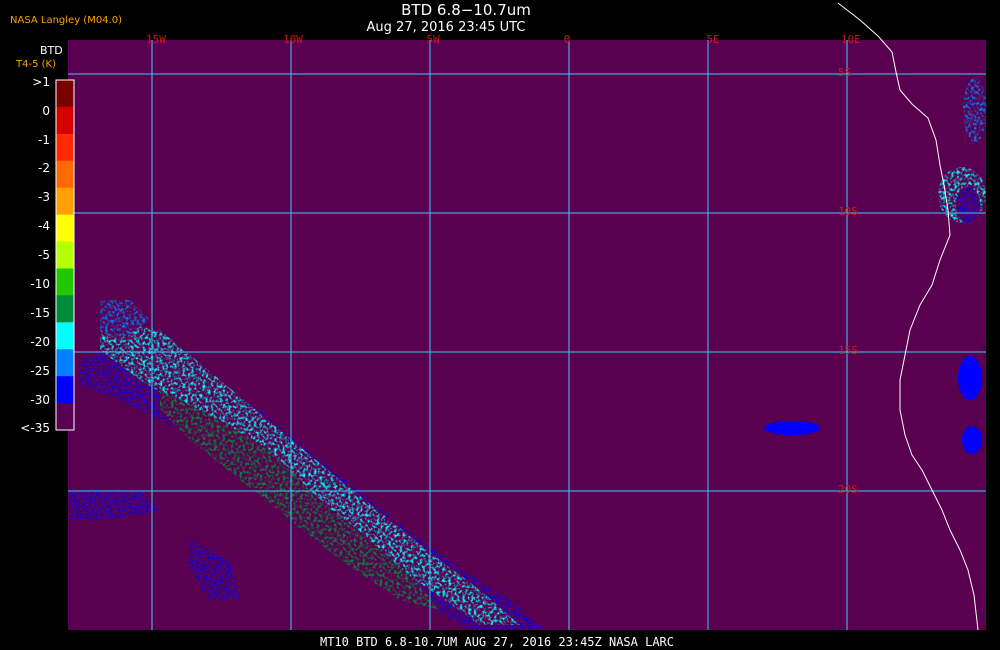  Describe the element at coordinates (875, 266) in the screenshot. I see `cloud-patches-east` at that location.